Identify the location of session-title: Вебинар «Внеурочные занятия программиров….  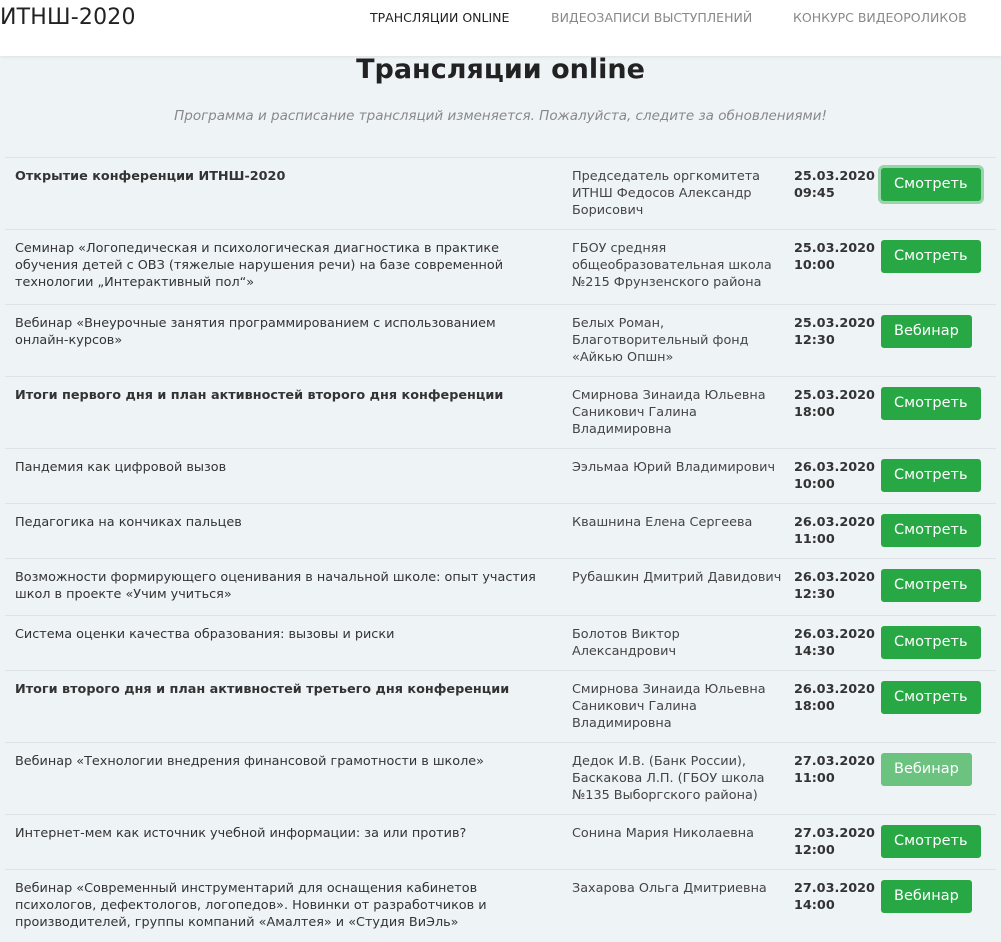
(255, 332).